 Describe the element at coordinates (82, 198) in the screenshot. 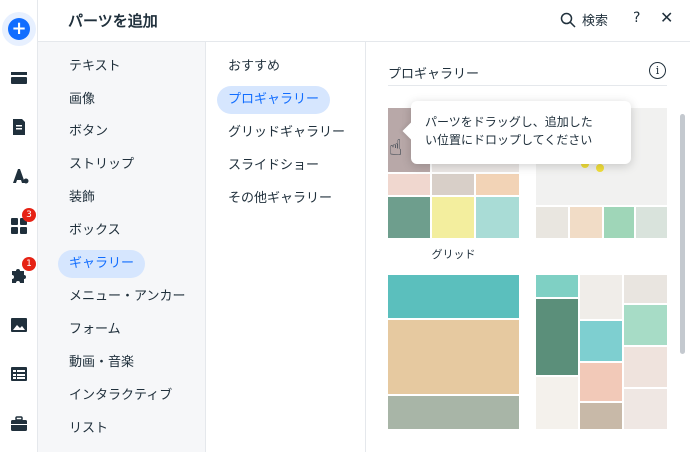

I see `category-item: 装飾` at that location.